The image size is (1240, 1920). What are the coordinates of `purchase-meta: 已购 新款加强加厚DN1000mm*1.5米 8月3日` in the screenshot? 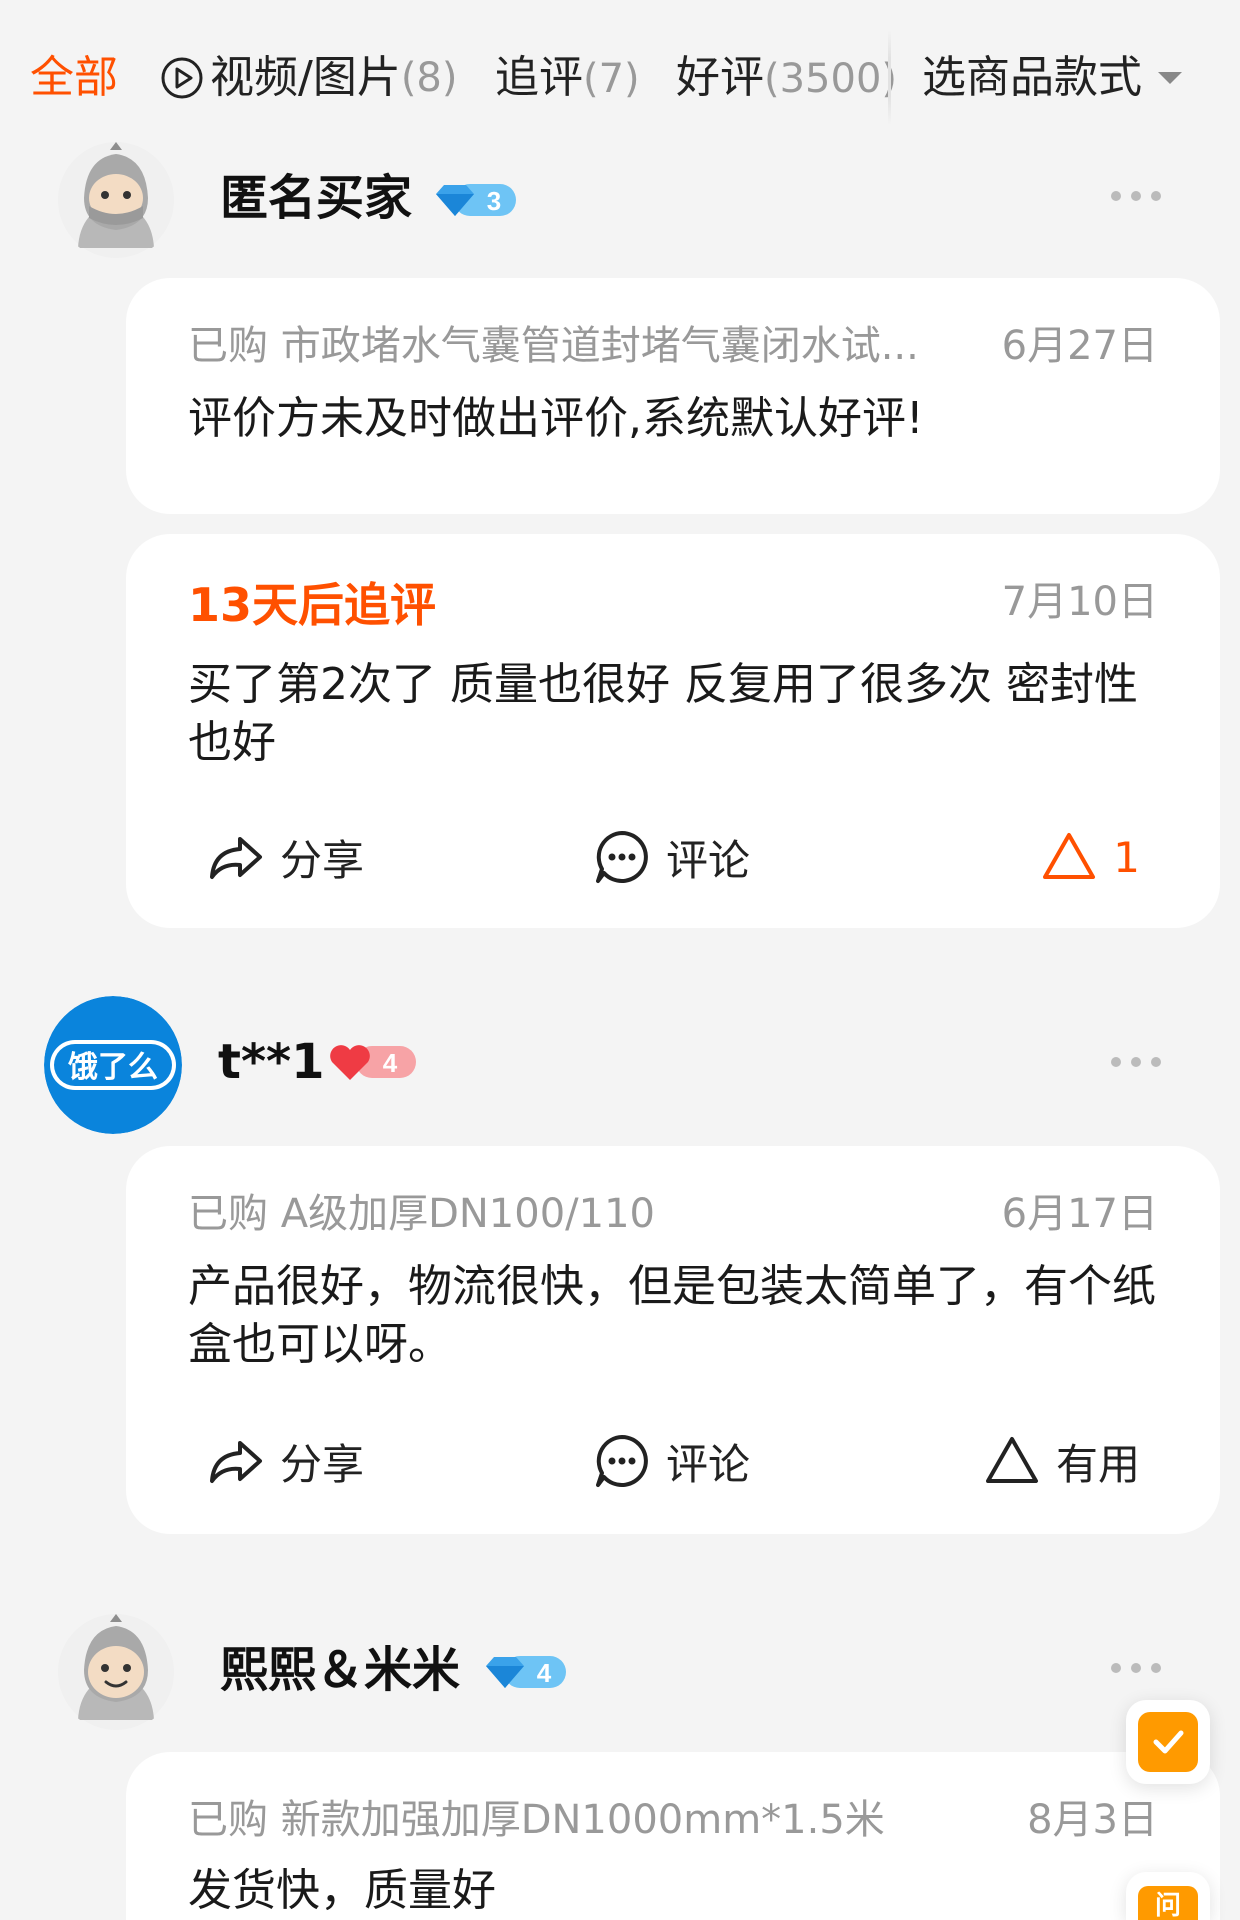 It's located at (673, 1820).